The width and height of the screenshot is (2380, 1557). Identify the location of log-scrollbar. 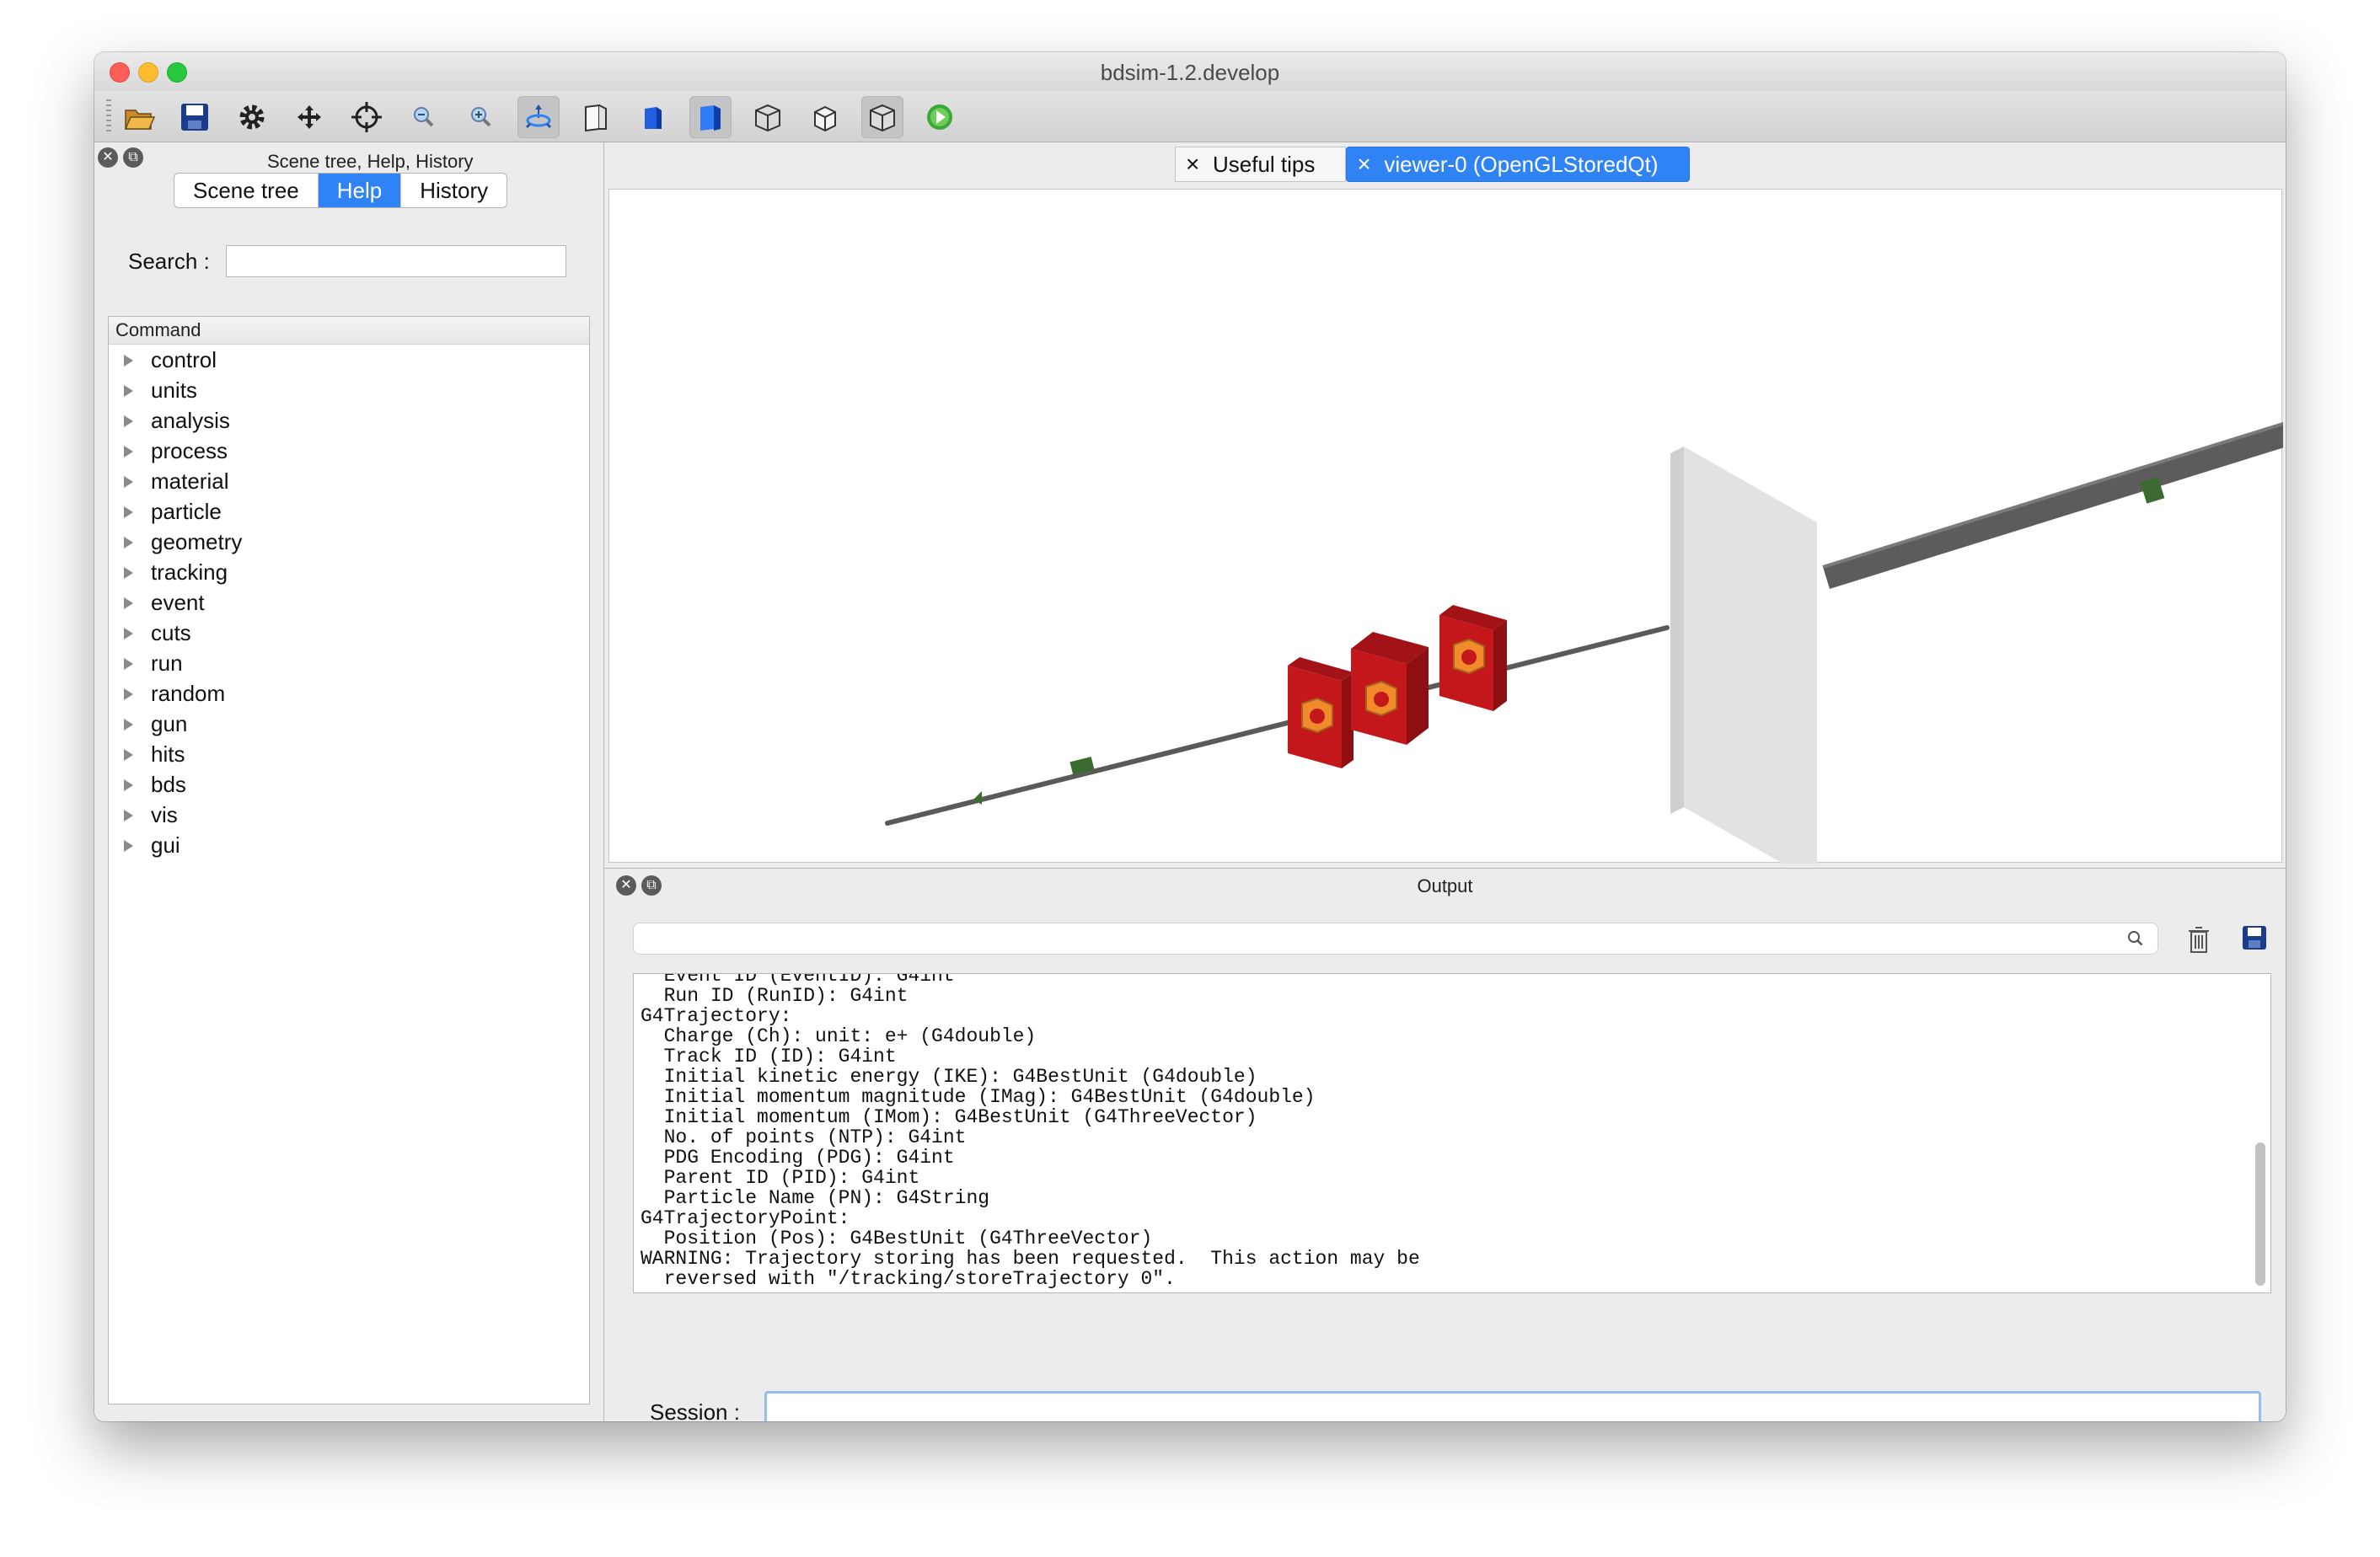
(2260, 1214).